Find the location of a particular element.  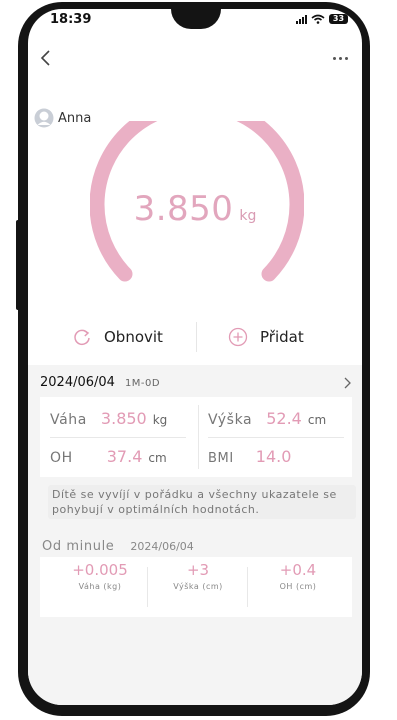

comparison-head: +0.4 OH (cm) is located at coordinates (298, 576).